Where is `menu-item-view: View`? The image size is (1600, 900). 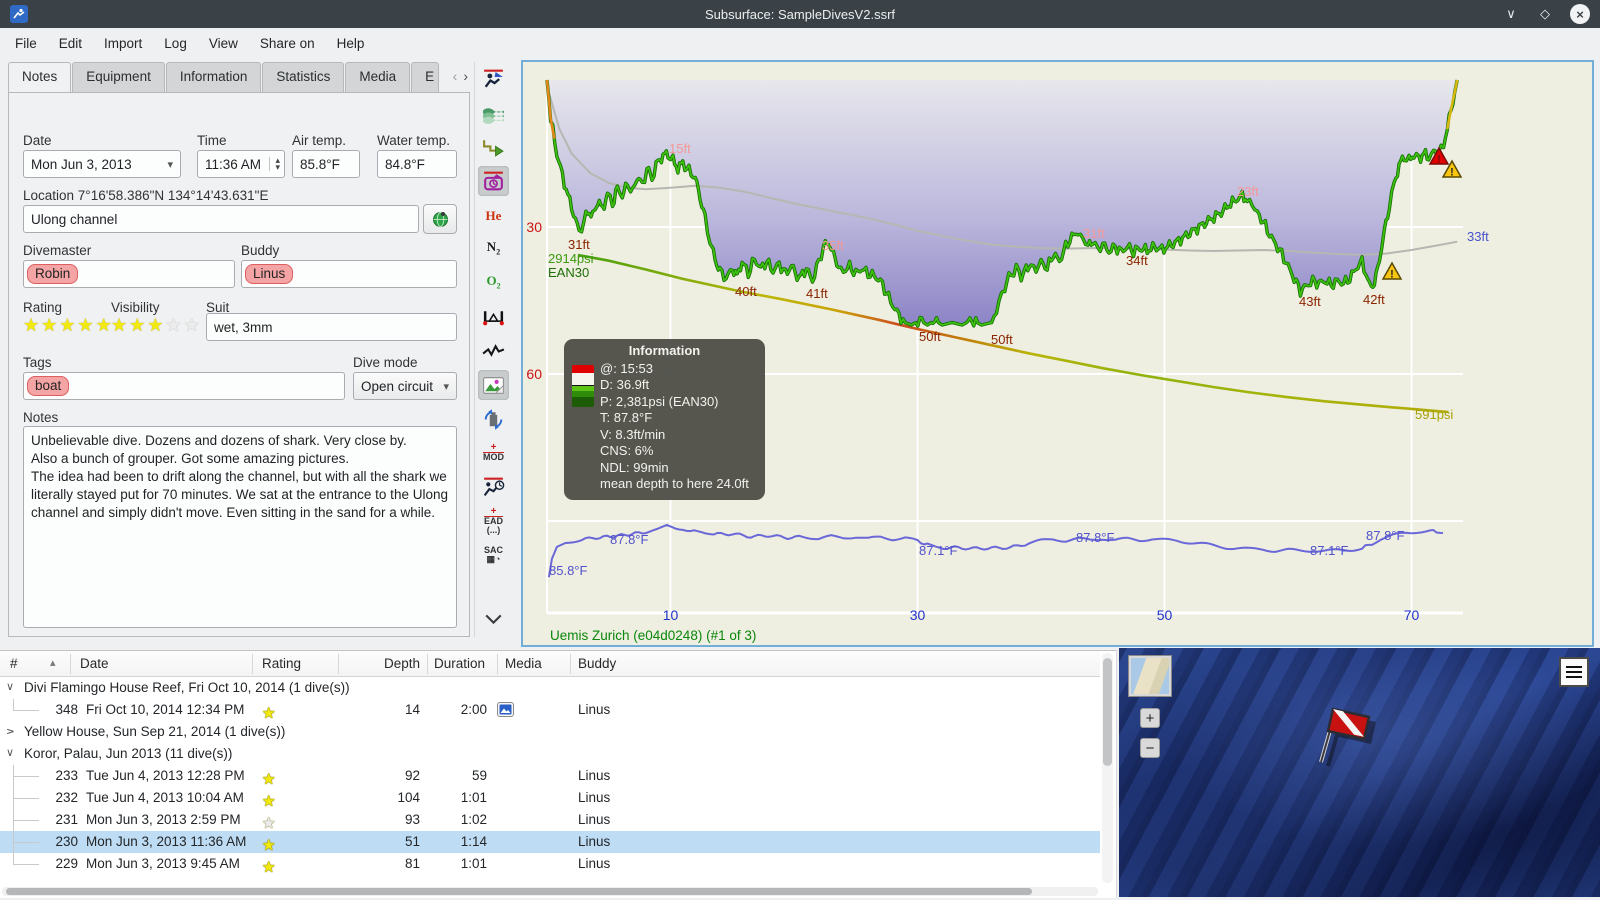
menu-item-view: View is located at coordinates (223, 43).